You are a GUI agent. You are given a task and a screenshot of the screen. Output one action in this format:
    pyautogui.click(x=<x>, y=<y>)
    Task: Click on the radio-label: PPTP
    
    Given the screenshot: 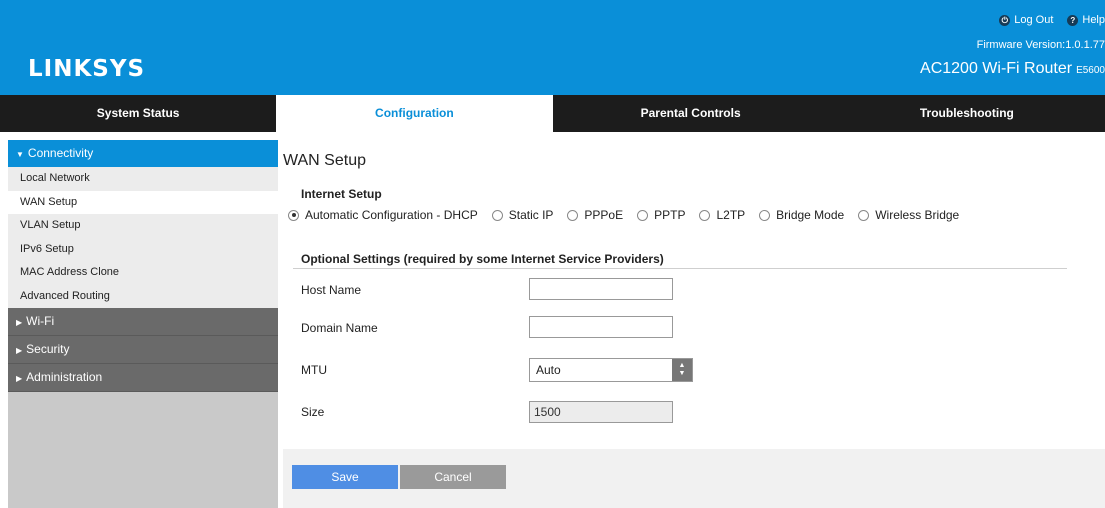 What is the action you would take?
    pyautogui.click(x=670, y=215)
    